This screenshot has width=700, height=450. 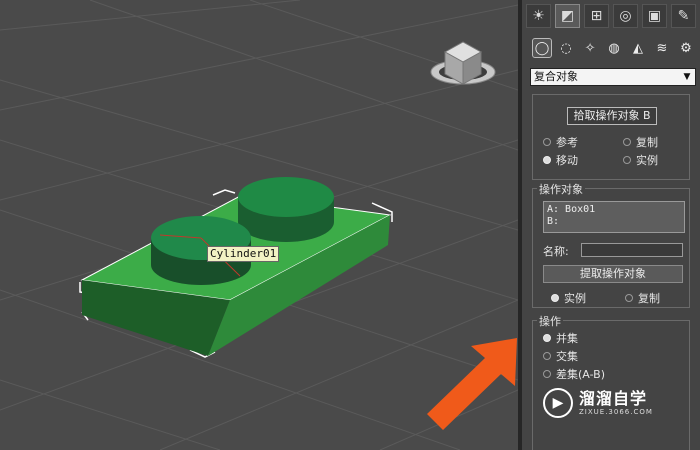 I want to click on radio-copy: 复制, so click(x=640, y=142).